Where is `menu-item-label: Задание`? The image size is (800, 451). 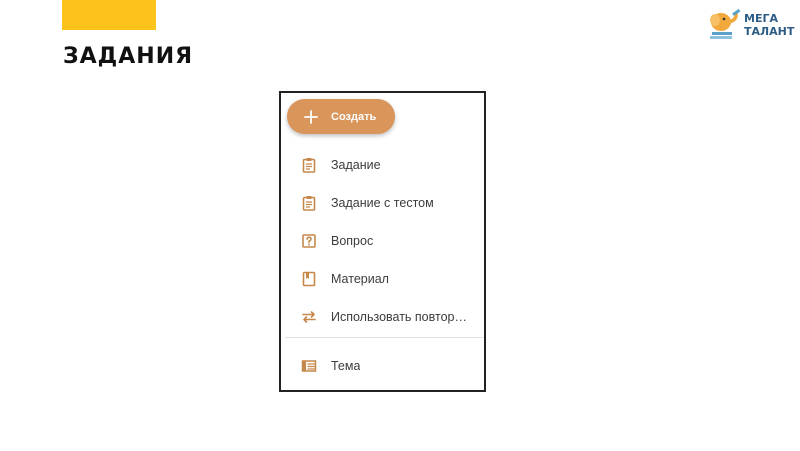 menu-item-label: Задание is located at coordinates (356, 165).